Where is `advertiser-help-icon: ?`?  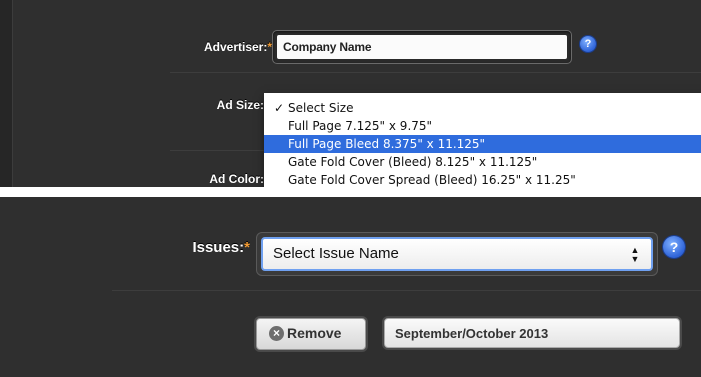 advertiser-help-icon: ? is located at coordinates (588, 44).